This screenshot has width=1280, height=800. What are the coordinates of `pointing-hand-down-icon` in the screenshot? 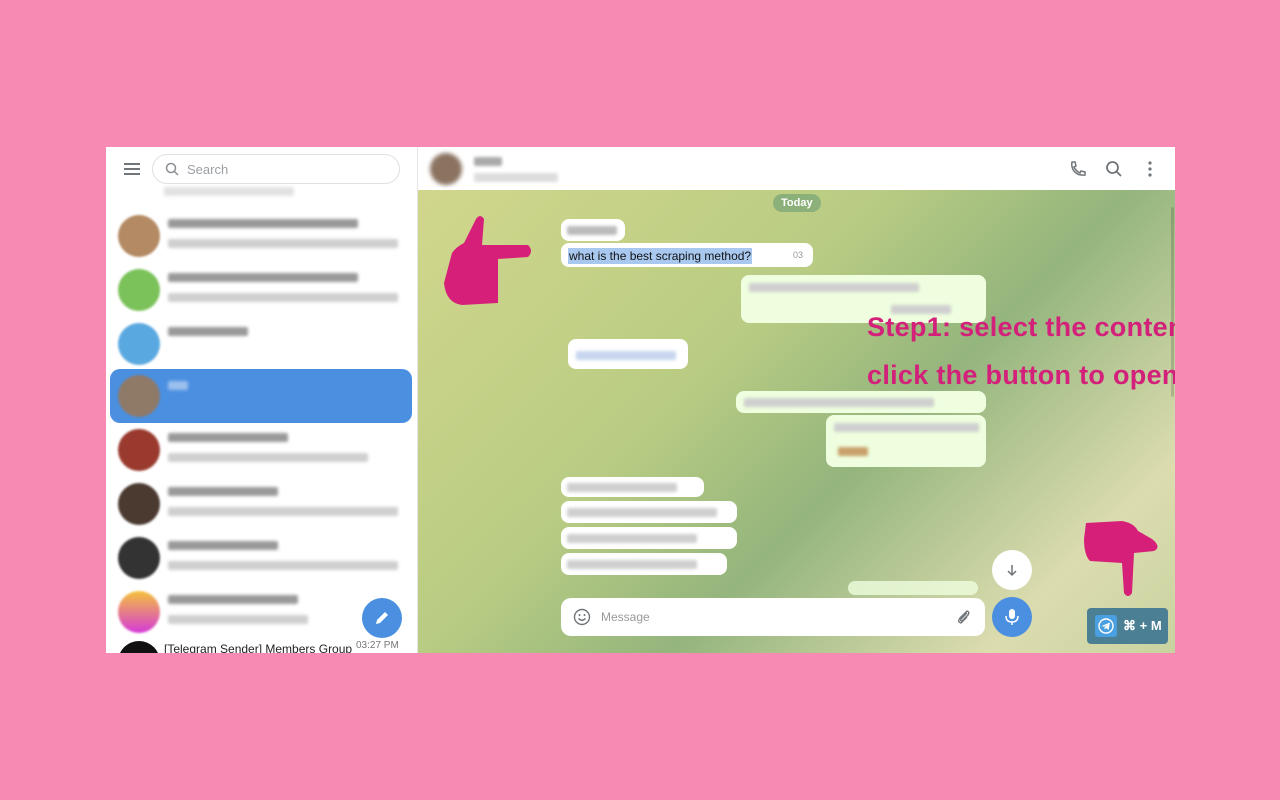 It's located at (1121, 558).